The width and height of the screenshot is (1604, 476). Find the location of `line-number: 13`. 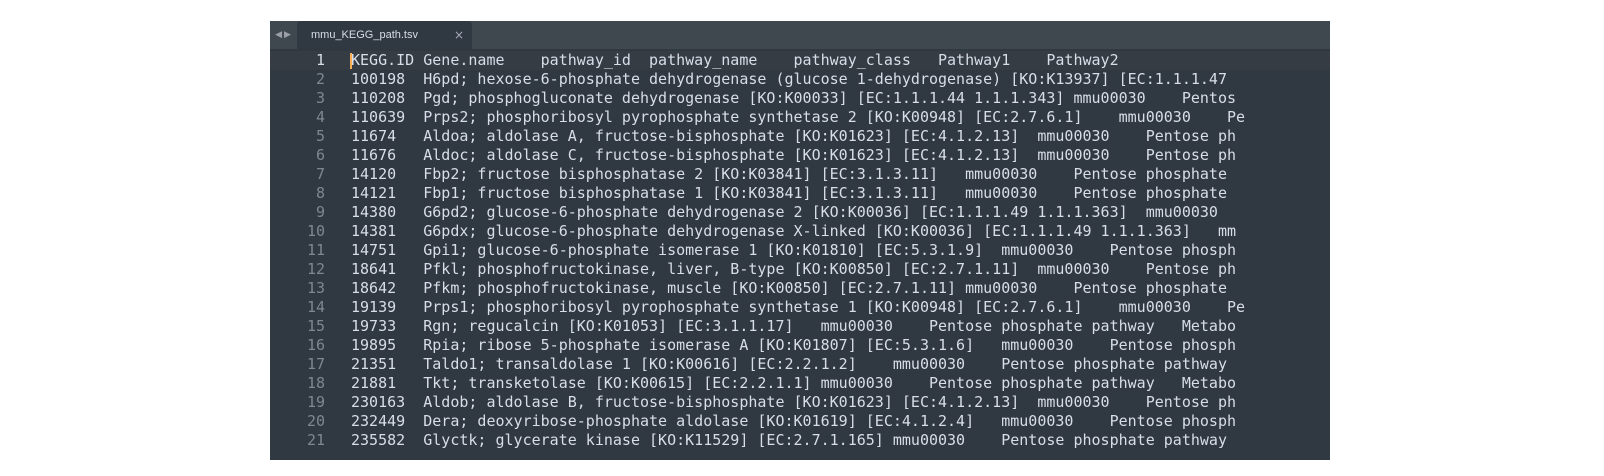

line-number: 13 is located at coordinates (315, 288).